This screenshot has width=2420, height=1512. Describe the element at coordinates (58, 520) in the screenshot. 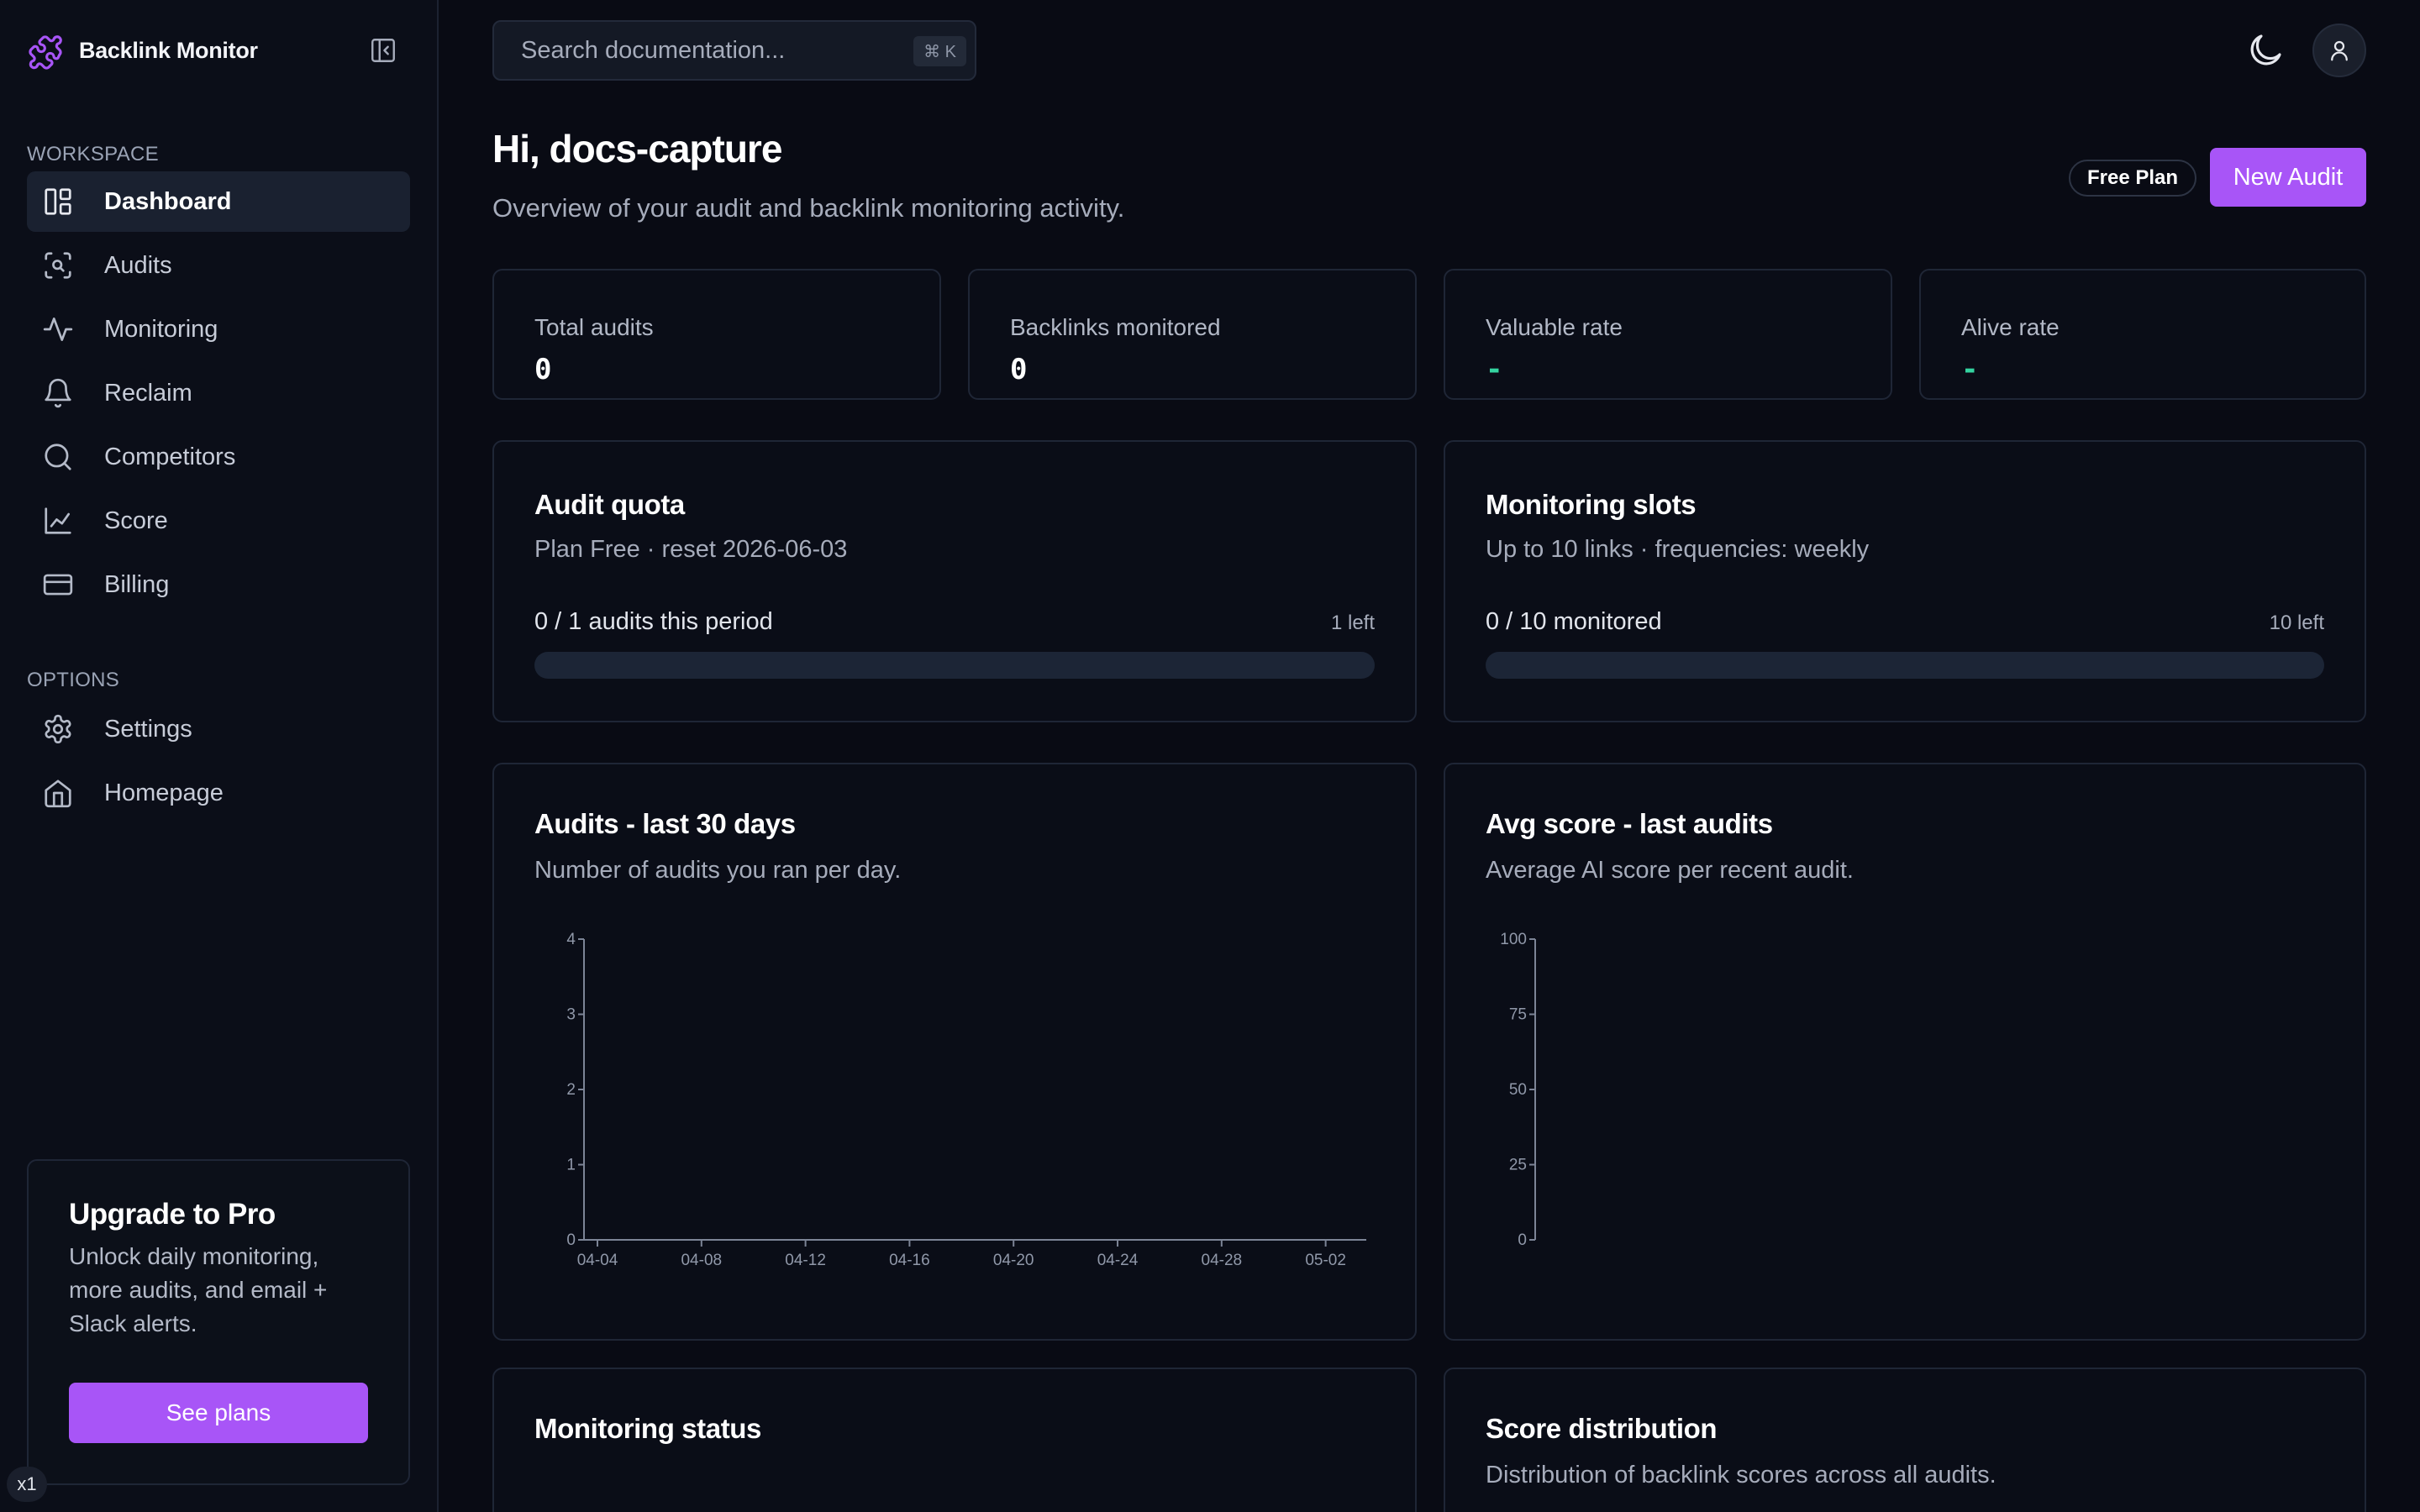

I see `line-chart-icon` at that location.